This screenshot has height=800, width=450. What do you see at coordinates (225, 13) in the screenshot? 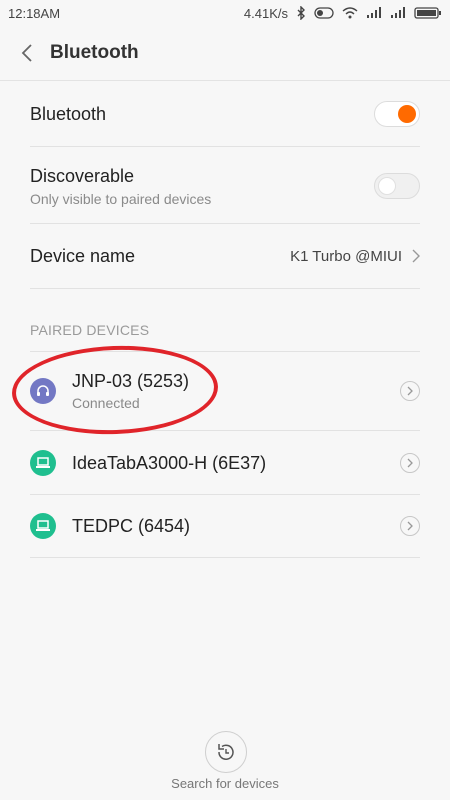
I see `status-bar: 12:18AM 4.41K/s` at bounding box center [225, 13].